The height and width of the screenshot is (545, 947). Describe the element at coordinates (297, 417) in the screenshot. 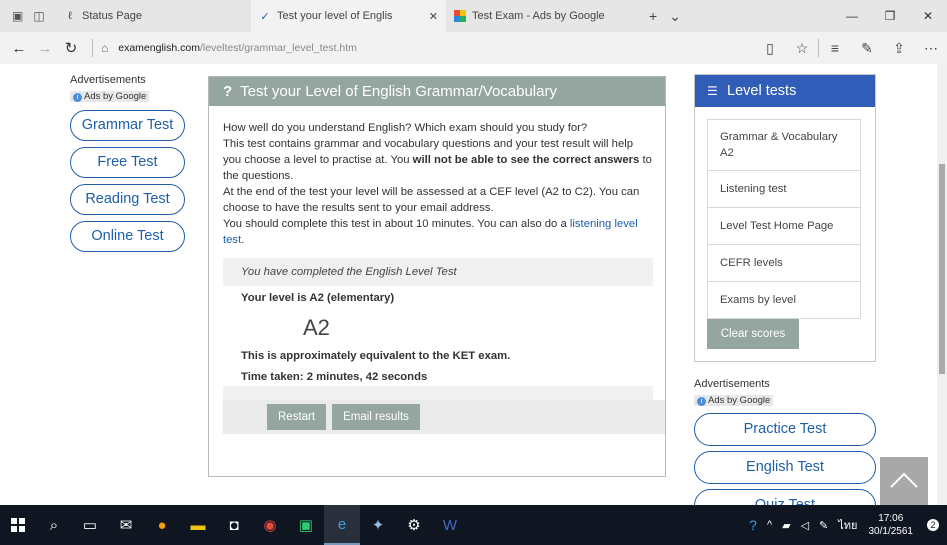

I see `restart-button: Restart` at that location.